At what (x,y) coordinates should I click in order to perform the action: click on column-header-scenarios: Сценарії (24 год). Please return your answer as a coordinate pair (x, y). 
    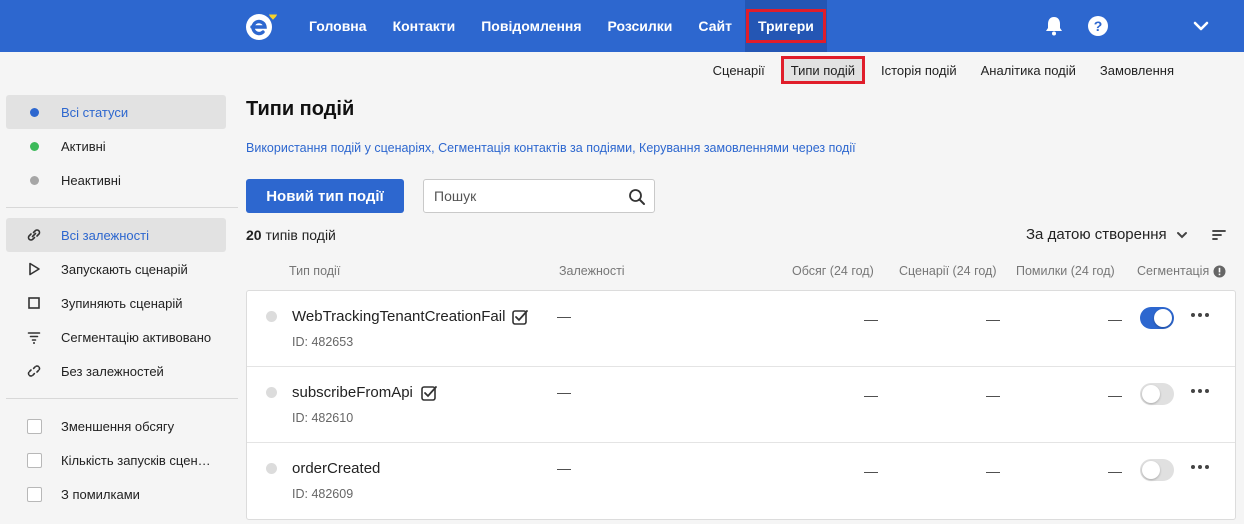
    Looking at the image, I should click on (948, 271).